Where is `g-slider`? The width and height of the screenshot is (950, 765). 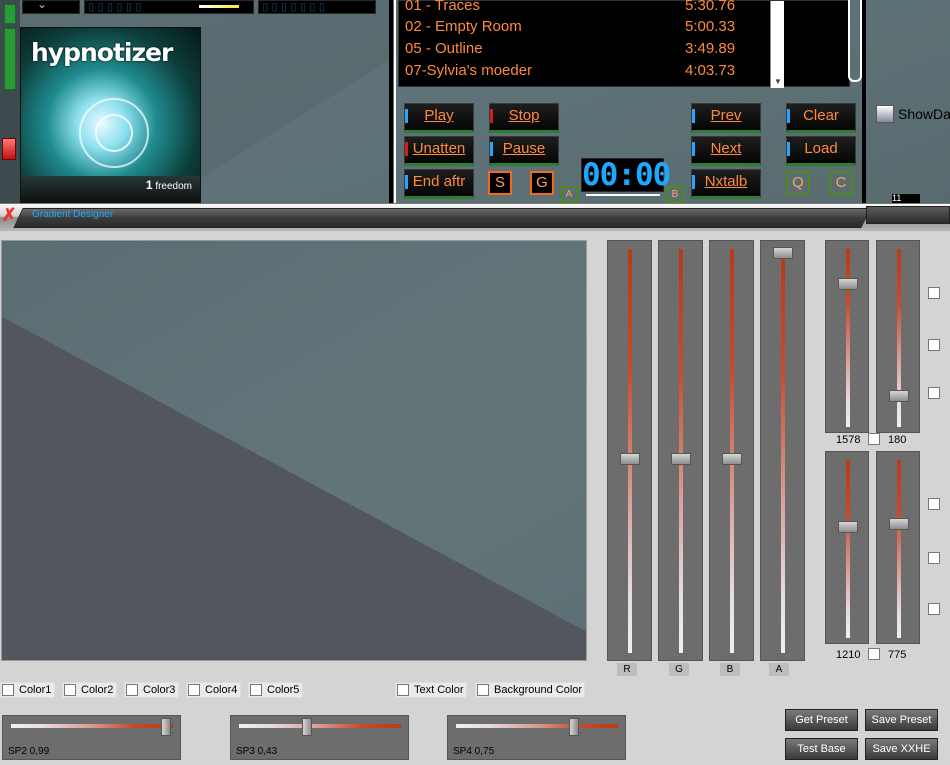 g-slider is located at coordinates (680, 450).